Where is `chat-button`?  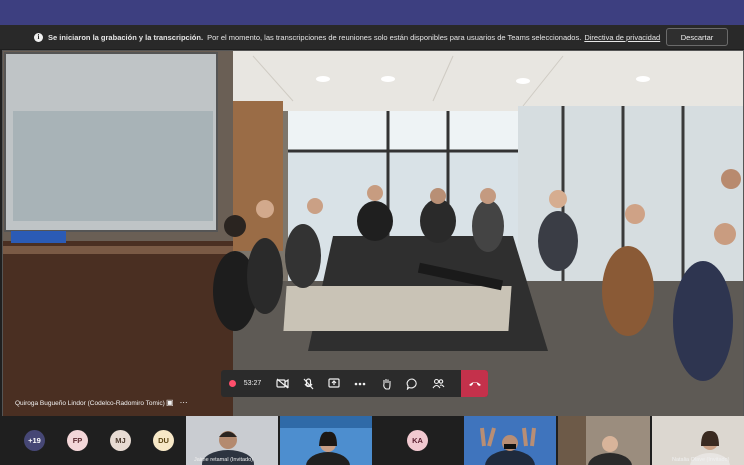
chat-button is located at coordinates (412, 383).